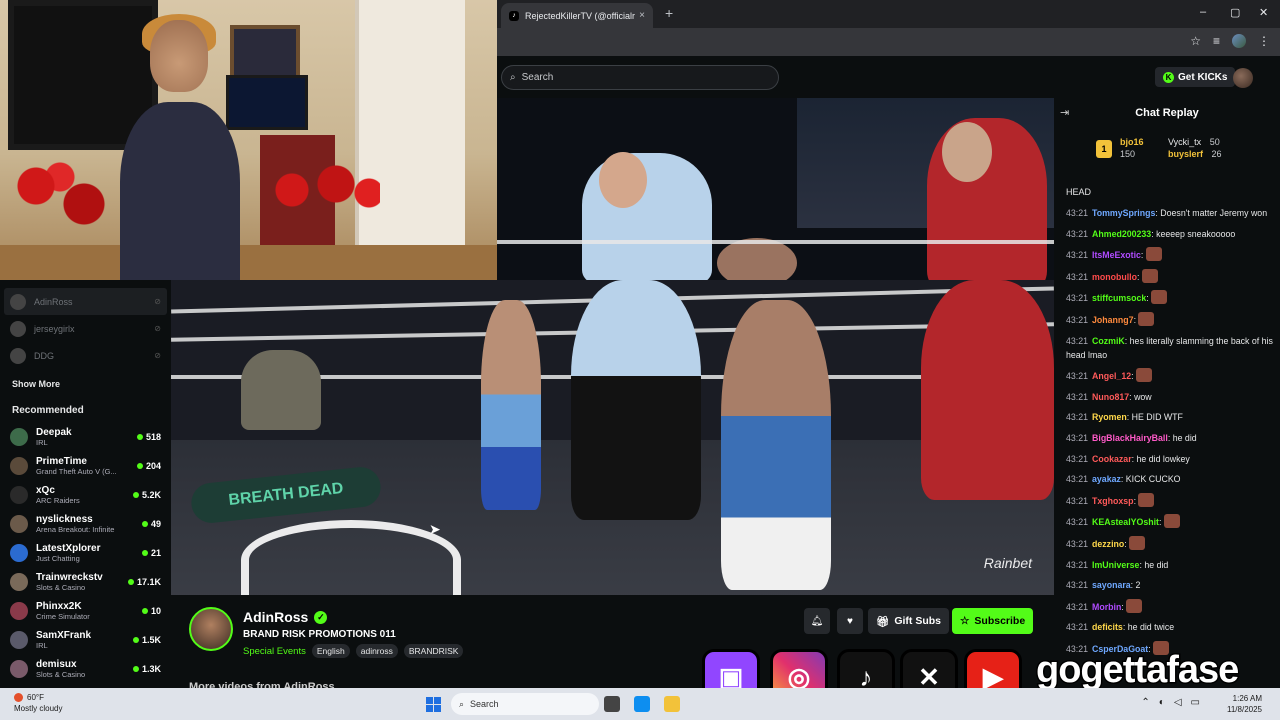  I want to click on message-username: Morbin, so click(1106, 607).